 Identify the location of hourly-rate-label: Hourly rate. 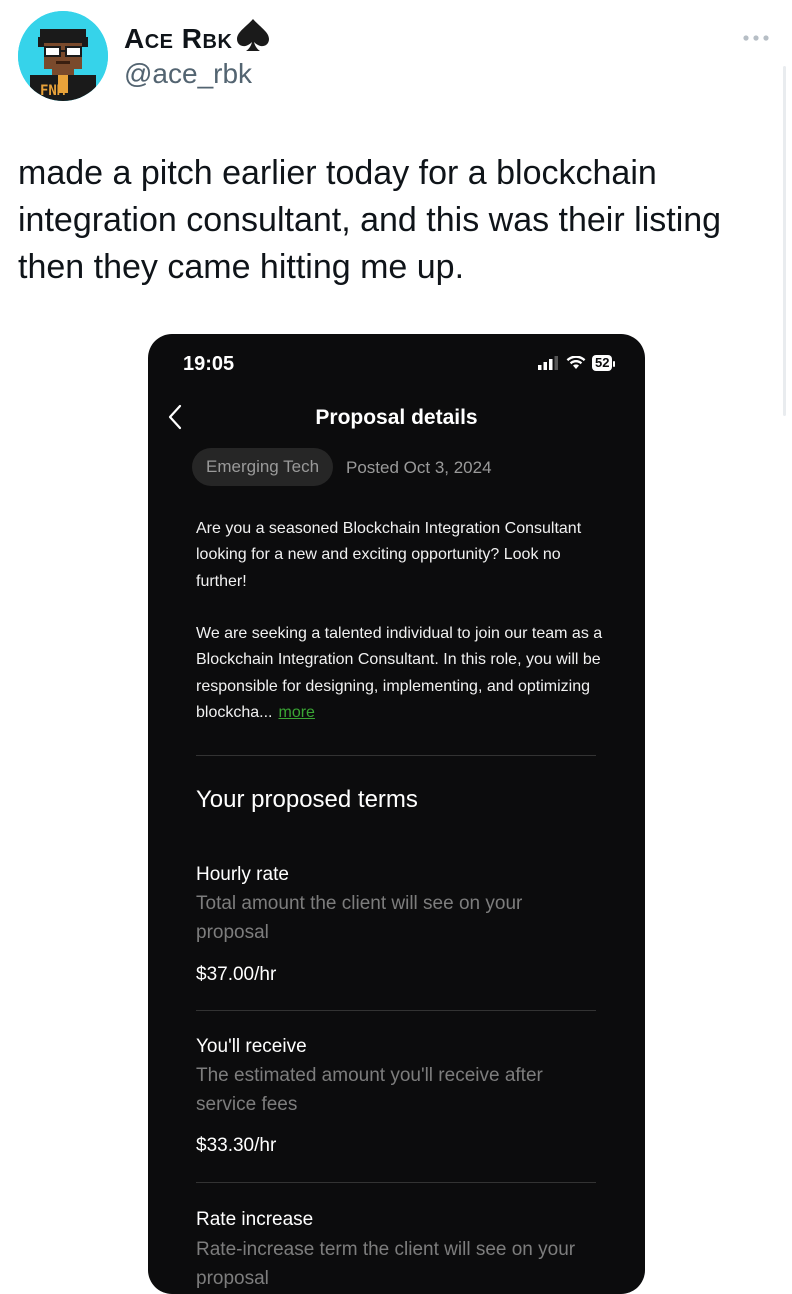
(242, 874).